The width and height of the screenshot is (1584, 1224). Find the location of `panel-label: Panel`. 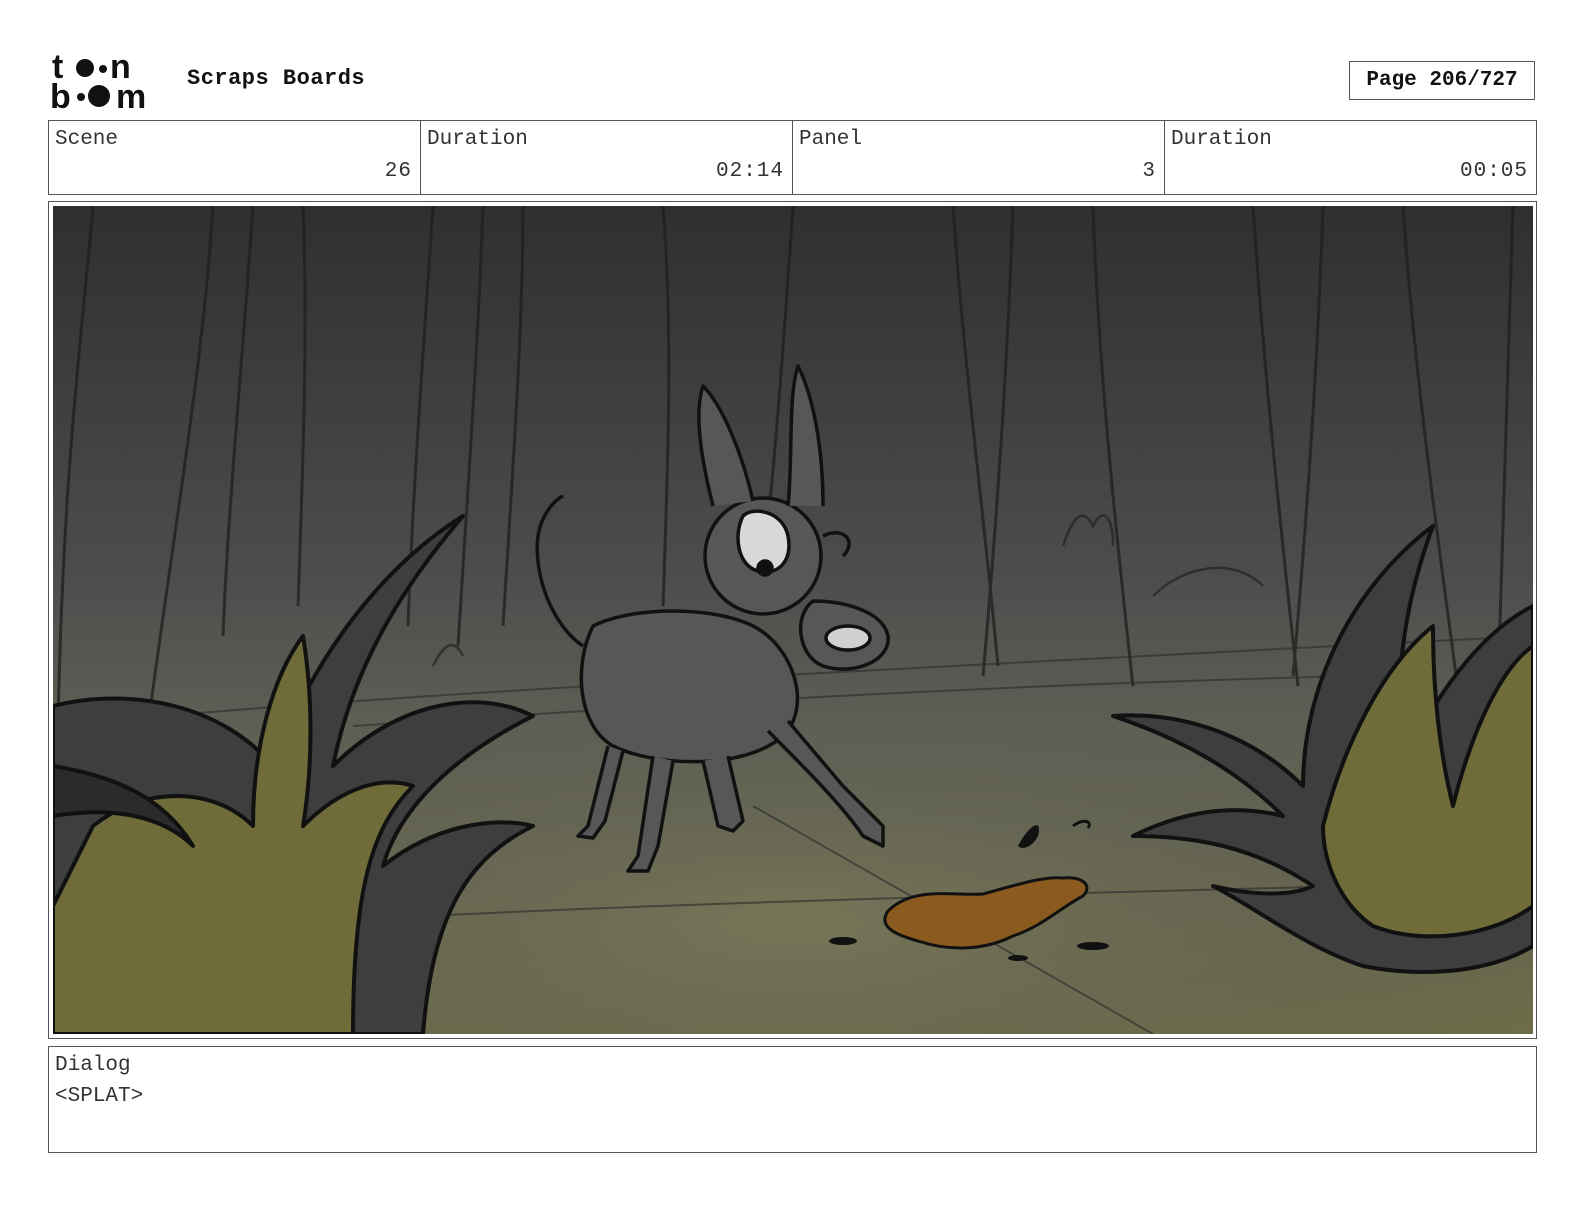

panel-label: Panel is located at coordinates (831, 139).